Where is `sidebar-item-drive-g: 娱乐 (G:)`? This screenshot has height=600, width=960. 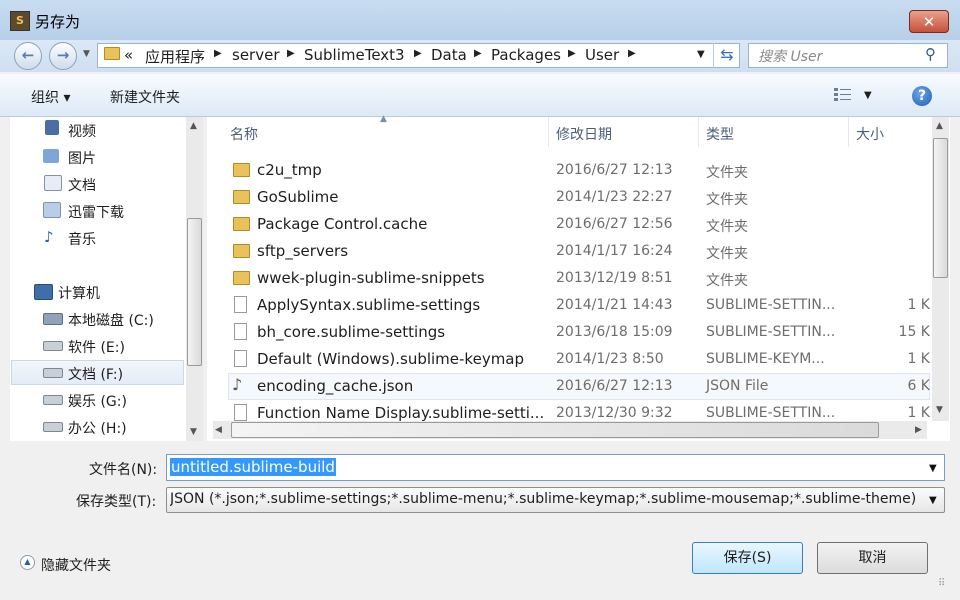 sidebar-item-drive-g: 娱乐 (G:) is located at coordinates (97, 401).